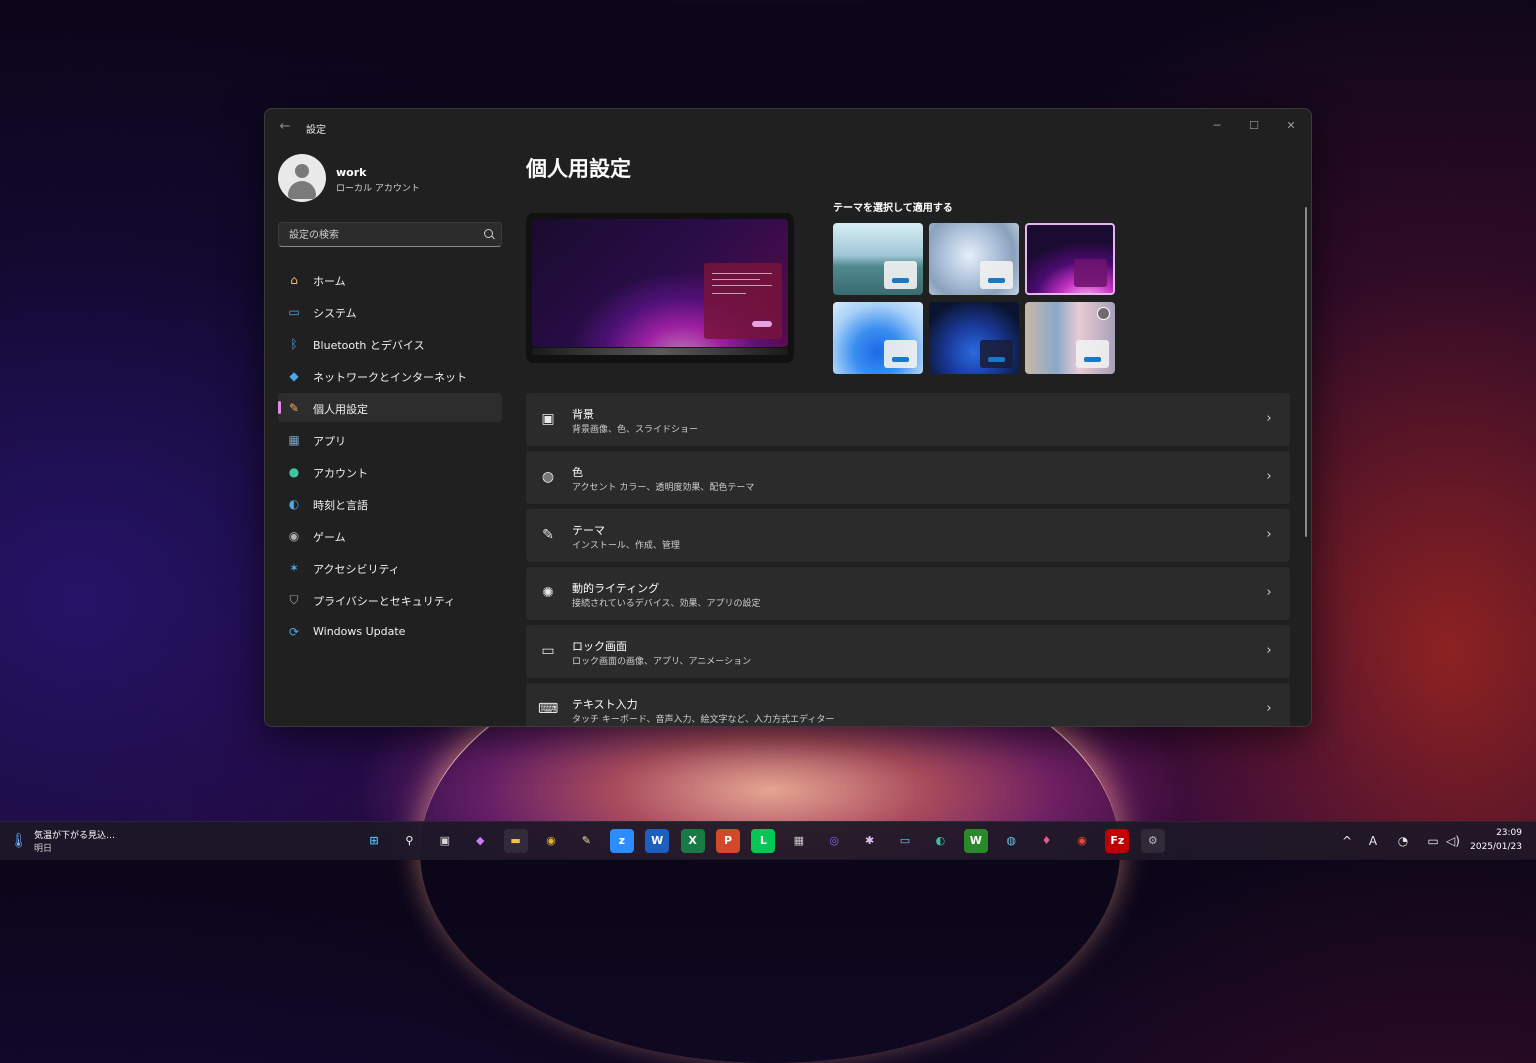 The width and height of the screenshot is (1536, 1063). I want to click on slack-icon: ✱, so click(870, 841).